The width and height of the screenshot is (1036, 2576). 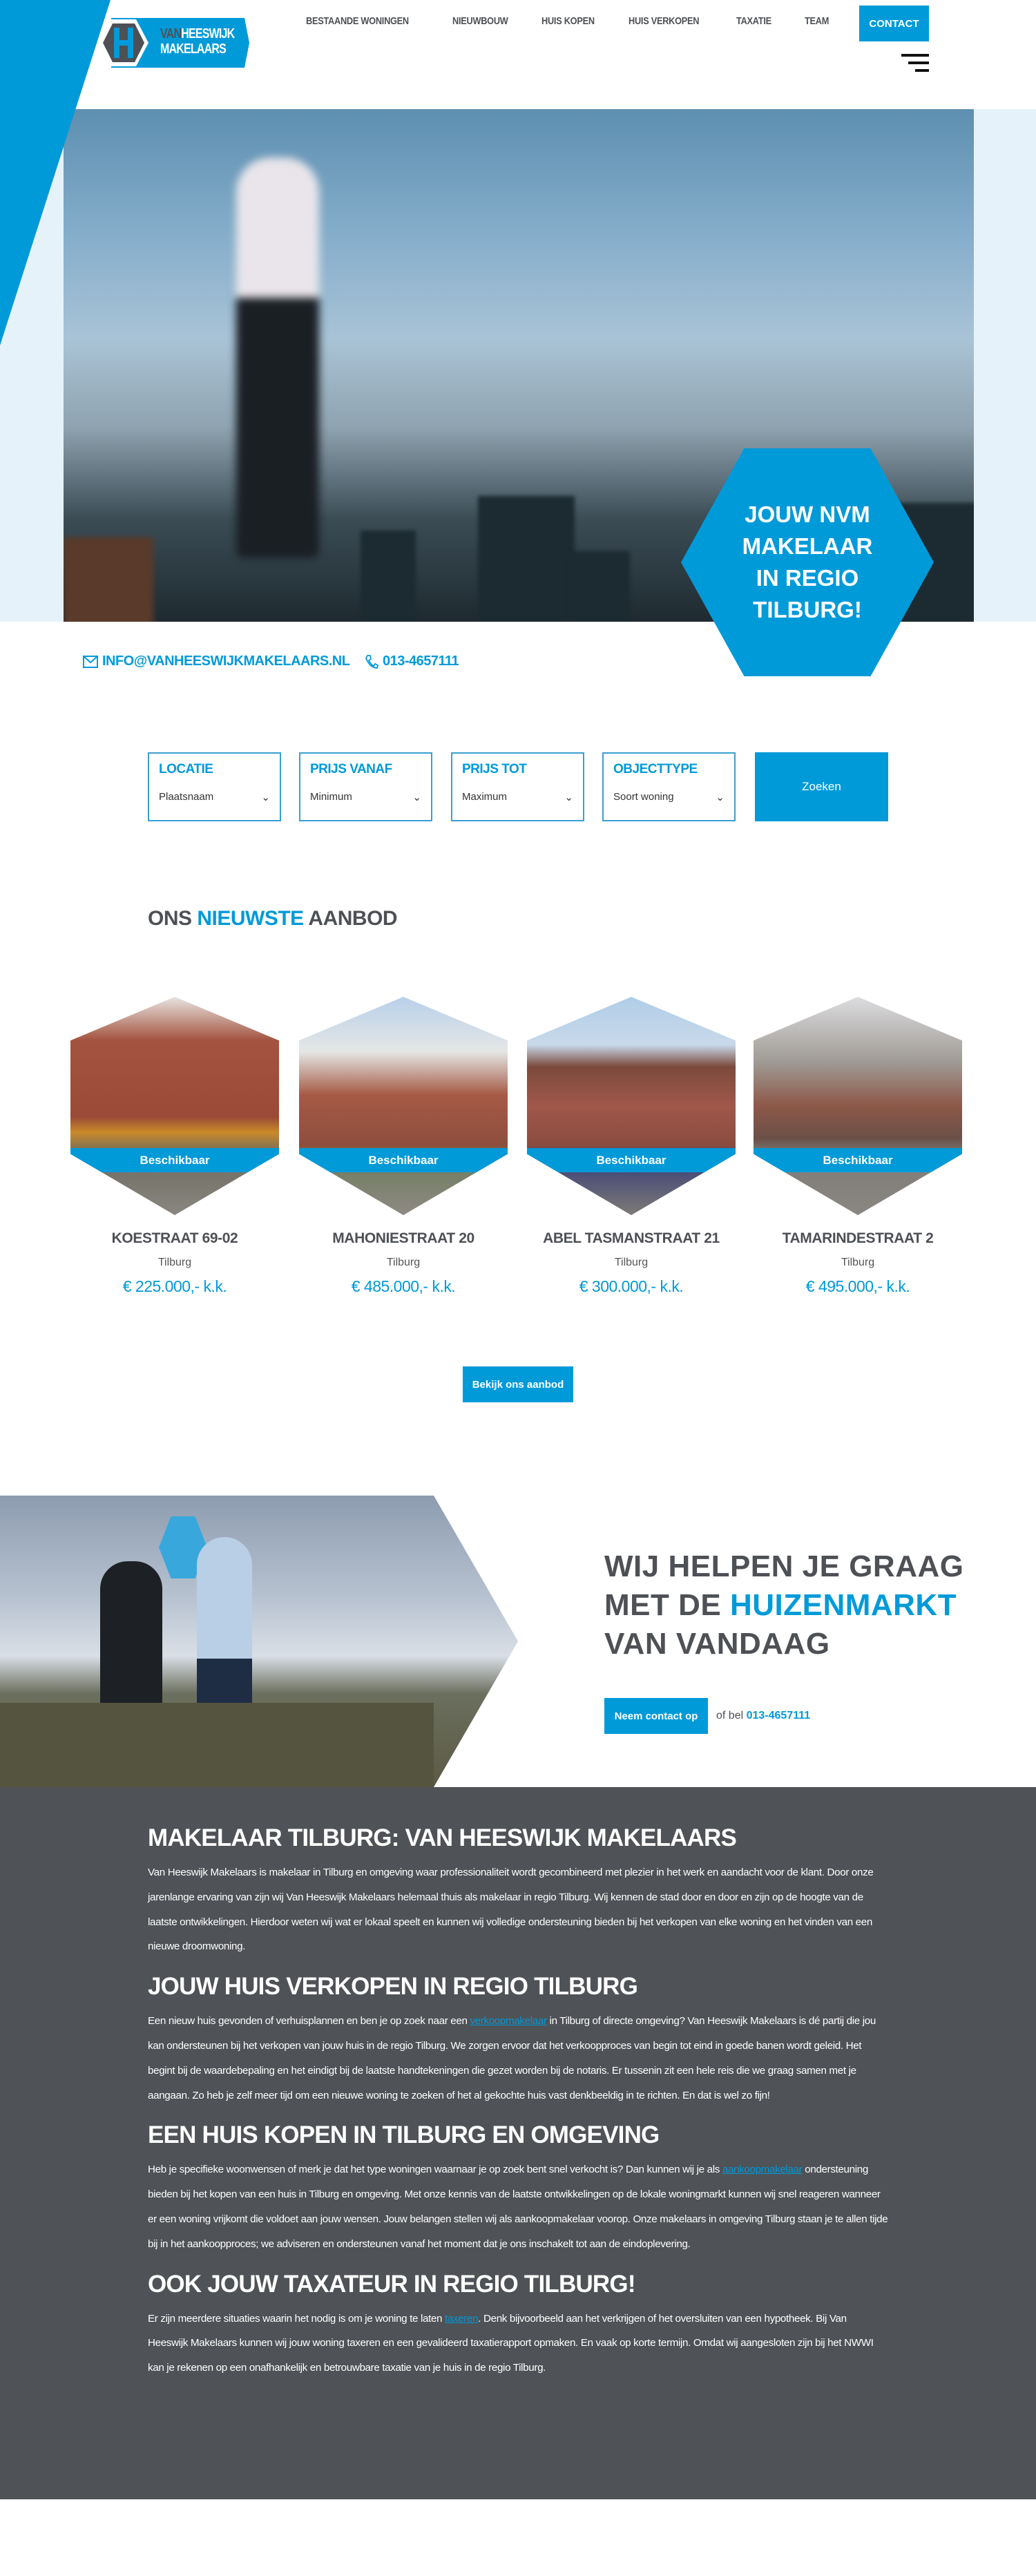 What do you see at coordinates (404, 2135) in the screenshot?
I see `content-heading: EEN HUIS KOPEN IN TILBURG EN OMGEVING` at bounding box center [404, 2135].